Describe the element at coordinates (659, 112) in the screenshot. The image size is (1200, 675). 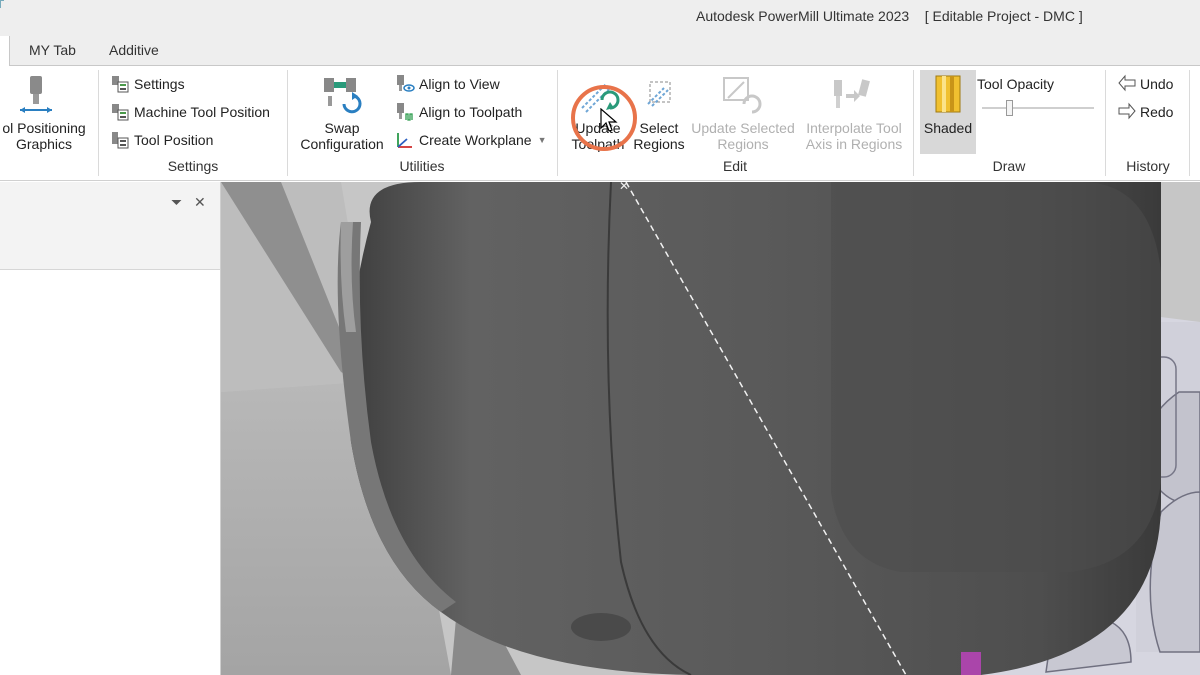
I see `select-regions-button: Select Regions` at that location.